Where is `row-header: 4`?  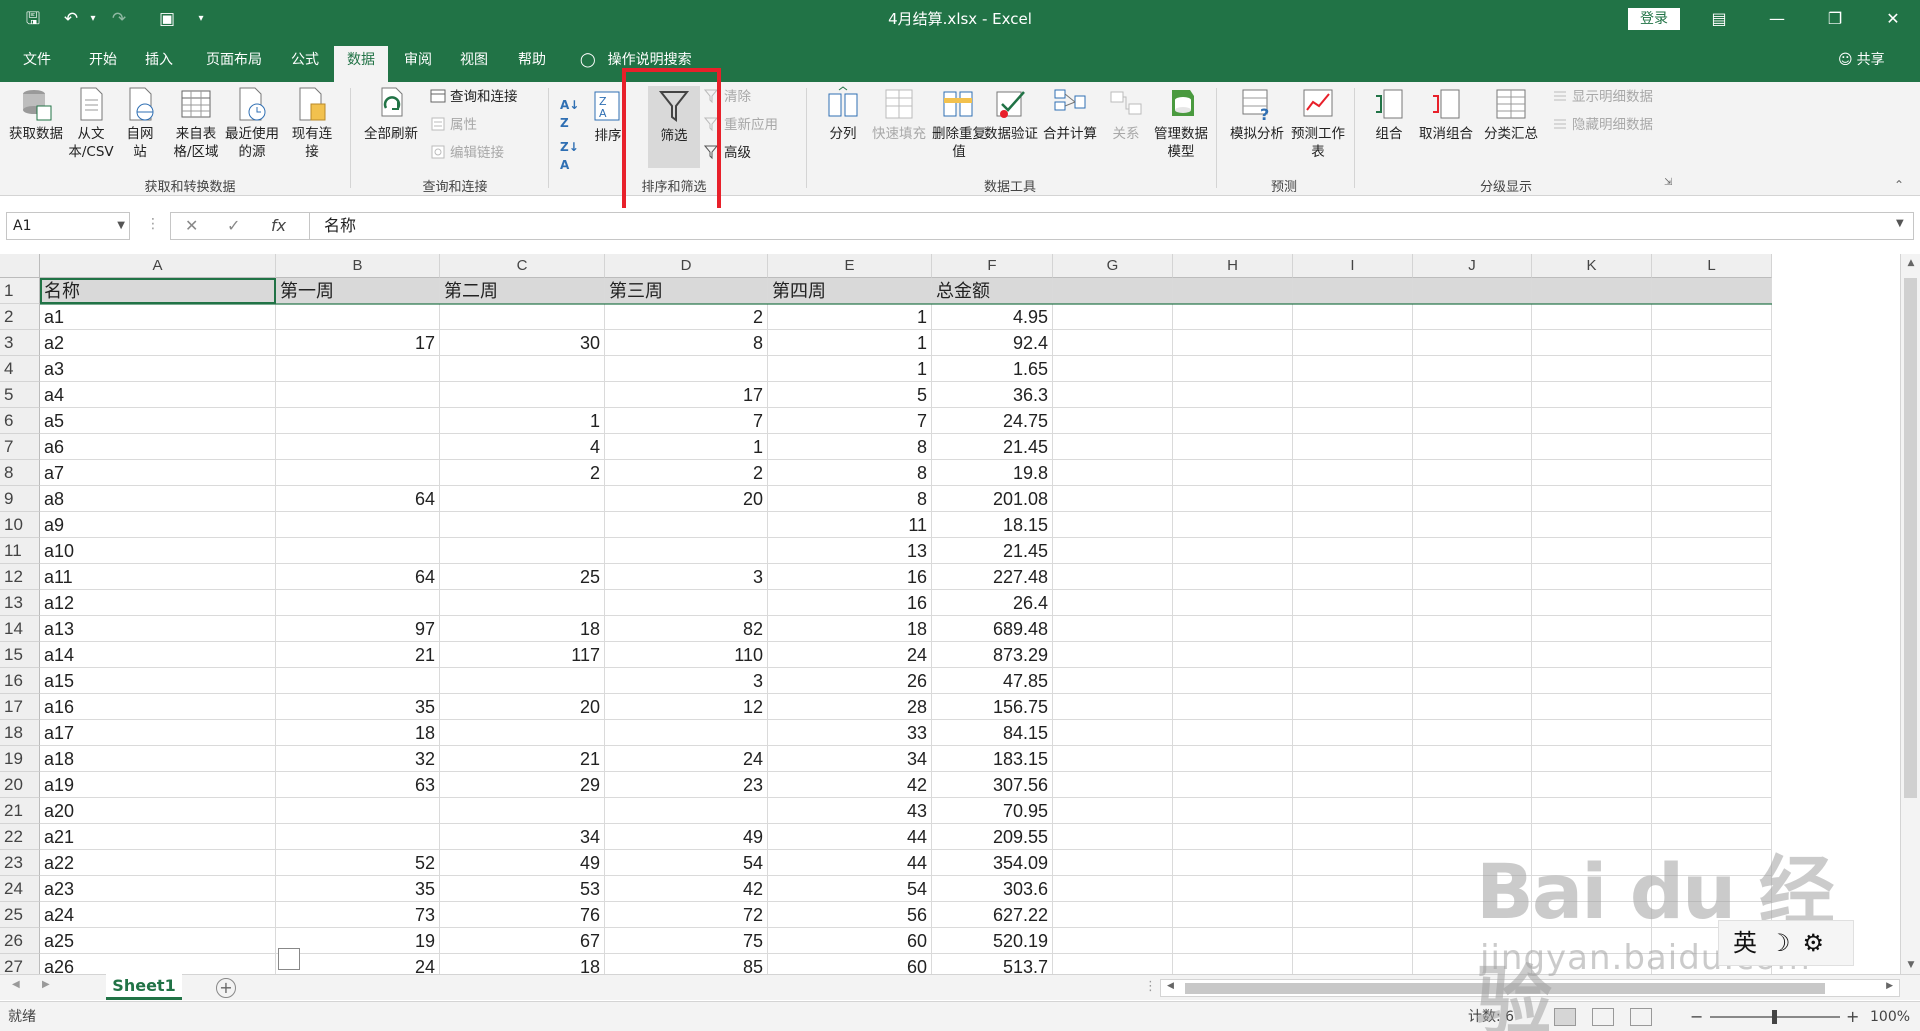
row-header: 4 is located at coordinates (20, 369).